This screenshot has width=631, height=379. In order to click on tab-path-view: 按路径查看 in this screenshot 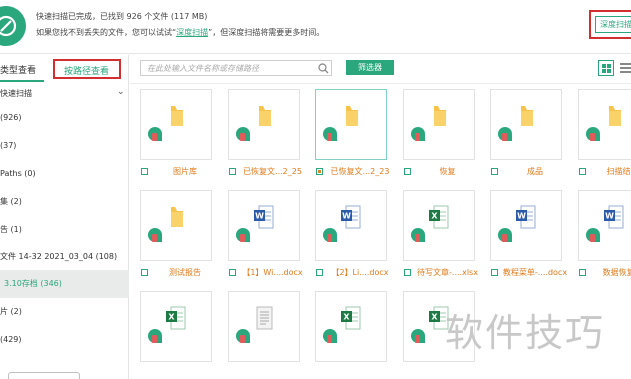, I will do `click(86, 70)`.